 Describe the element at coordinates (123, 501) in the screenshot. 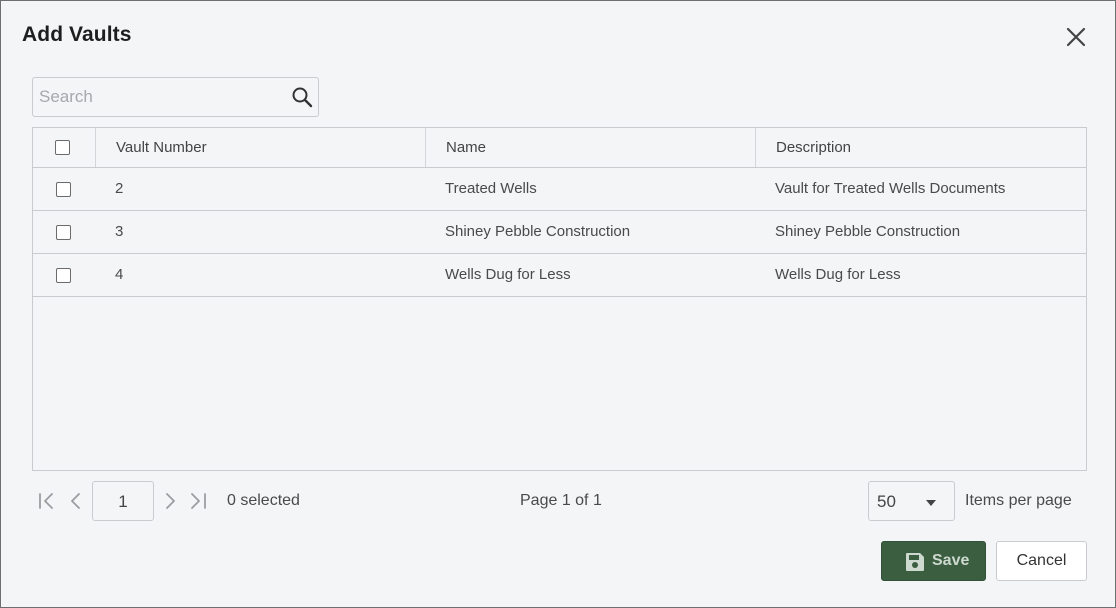

I see `current-page-input: 1` at that location.